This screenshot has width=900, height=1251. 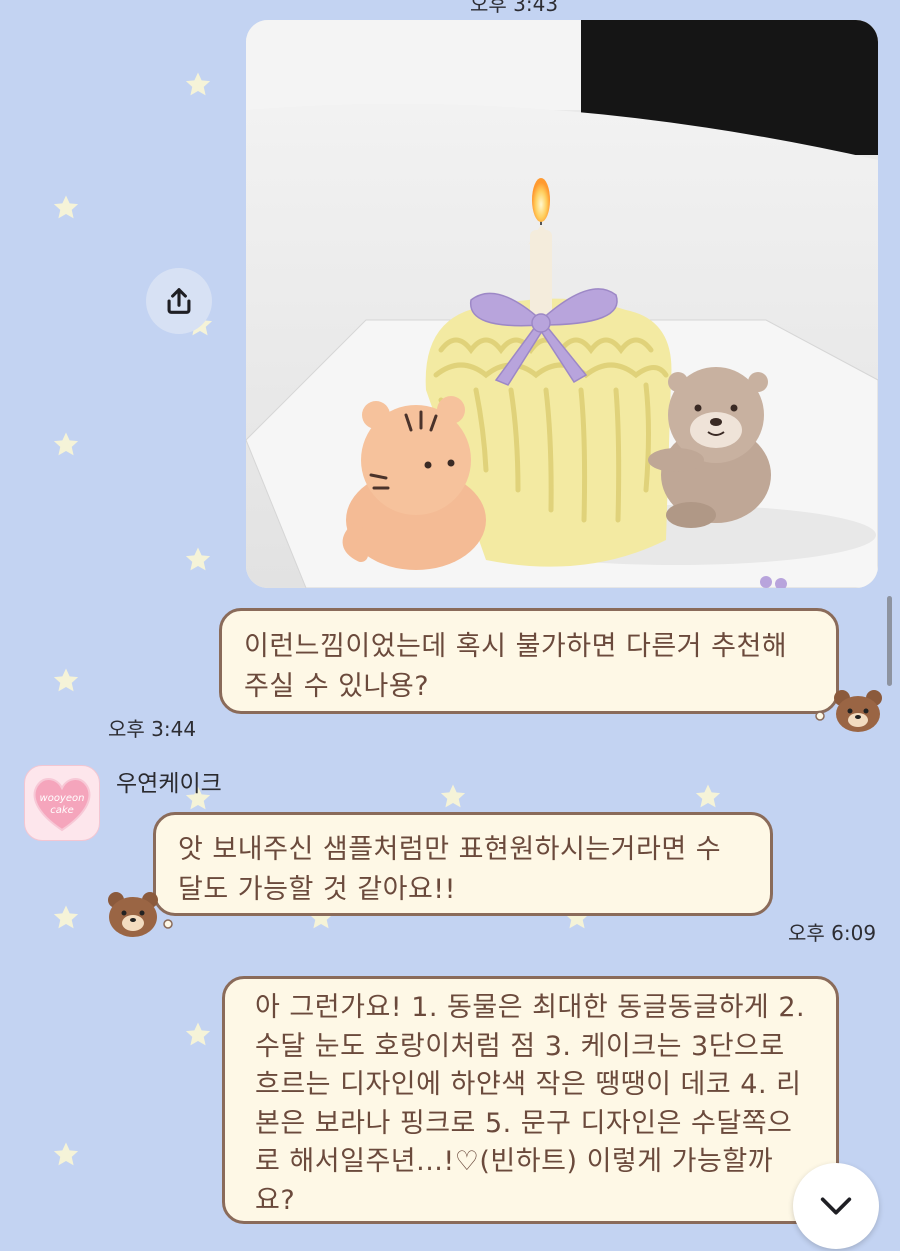 I want to click on received-message-bubble: 앗 보내주신 샘플처럼만 표현원하시는거라면 수 달도 가능할 것 같아요!!, so click(x=463, y=864).